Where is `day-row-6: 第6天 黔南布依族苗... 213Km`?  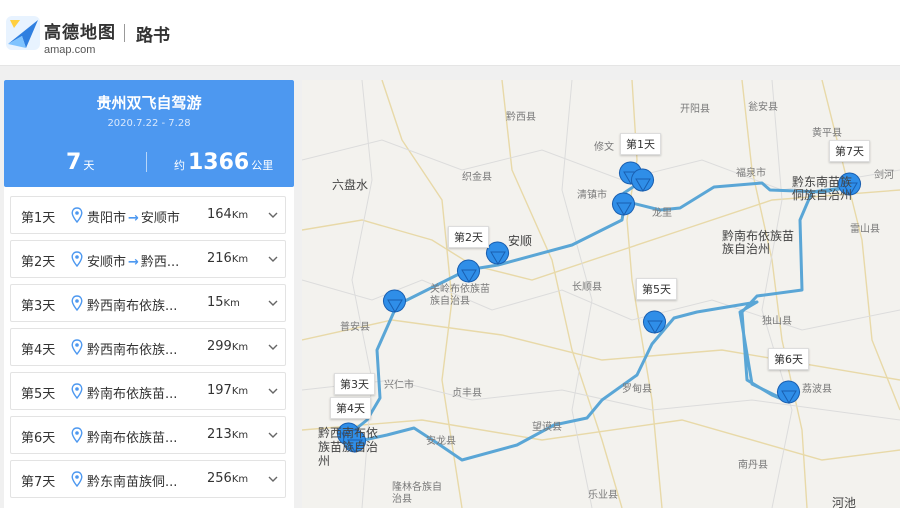
day-row-6: 第6天 黔南布依族苗... 213Km is located at coordinates (148, 435).